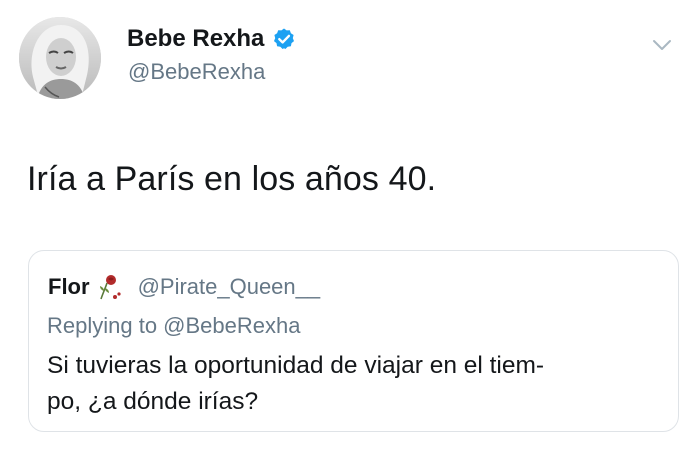  I want to click on wilted-rose-icon, so click(111, 287).